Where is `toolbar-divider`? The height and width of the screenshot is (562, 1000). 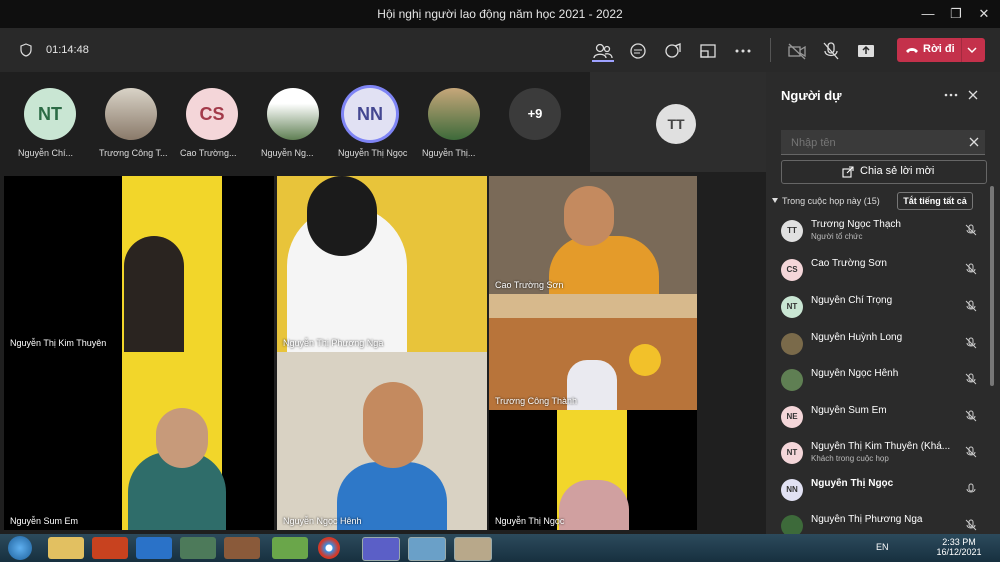 toolbar-divider is located at coordinates (770, 50).